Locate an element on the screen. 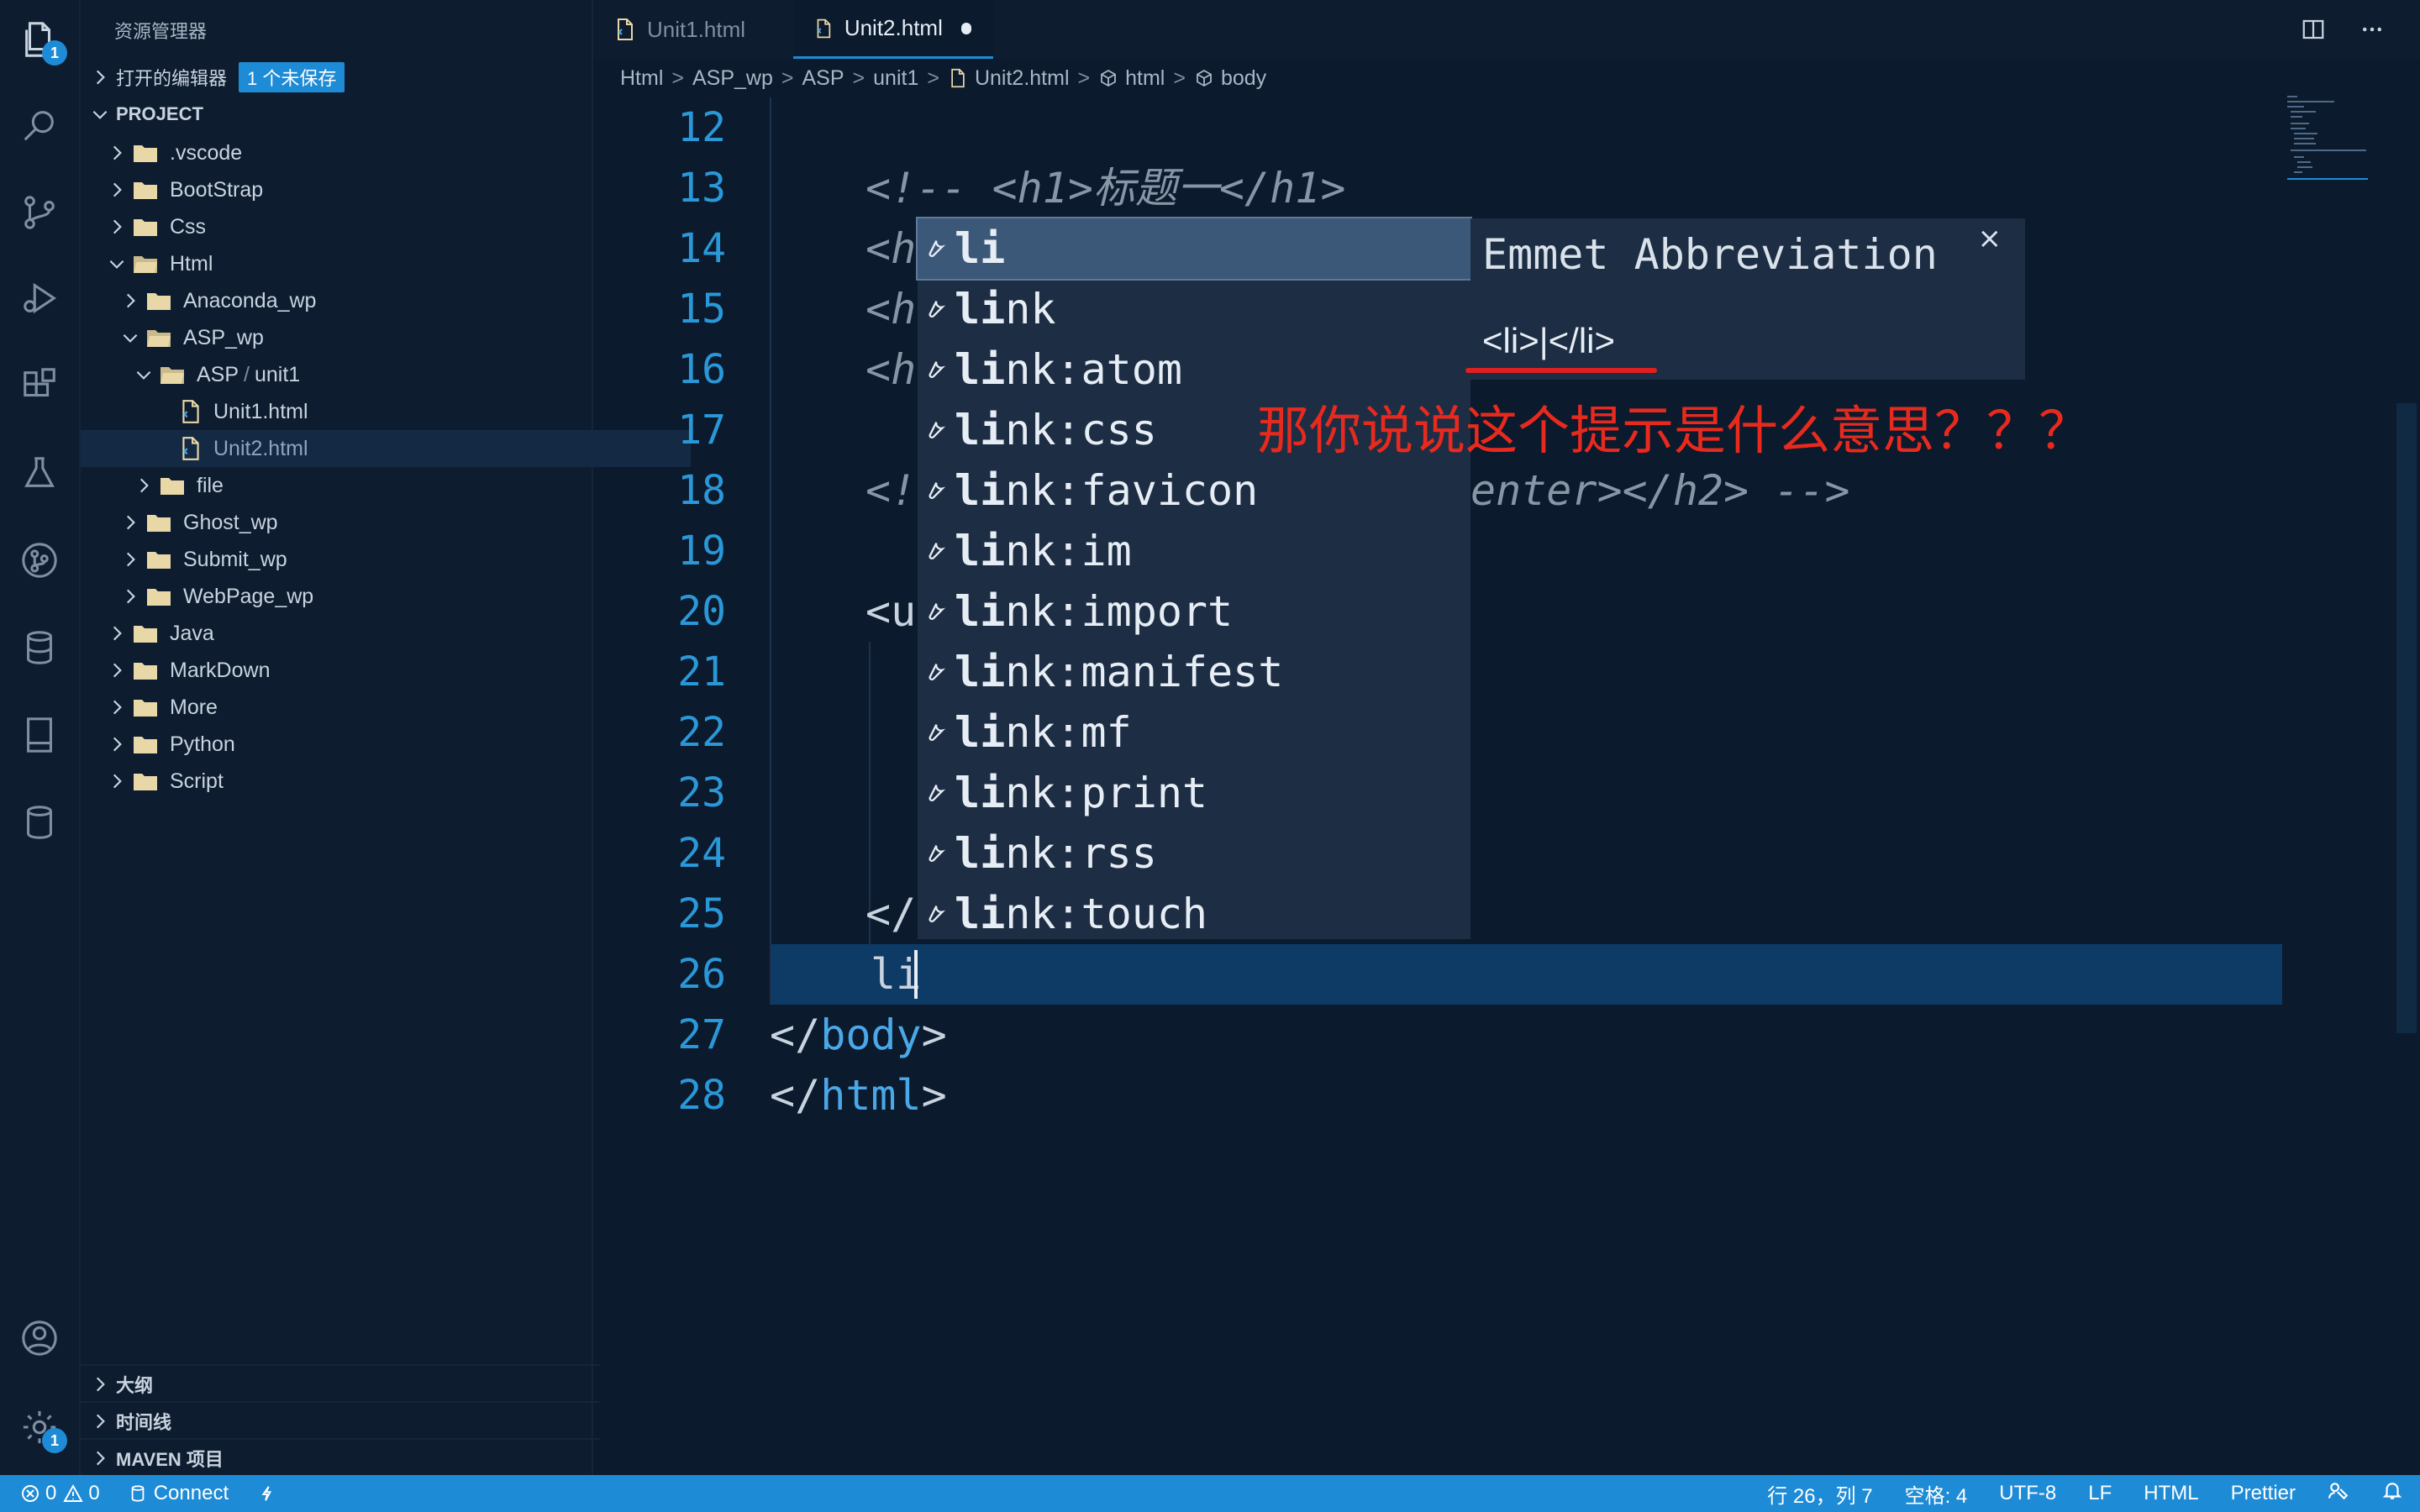 Image resolution: width=2420 pixels, height=1512 pixels. cursor-position: 行 26，列 7 is located at coordinates (1819, 1494).